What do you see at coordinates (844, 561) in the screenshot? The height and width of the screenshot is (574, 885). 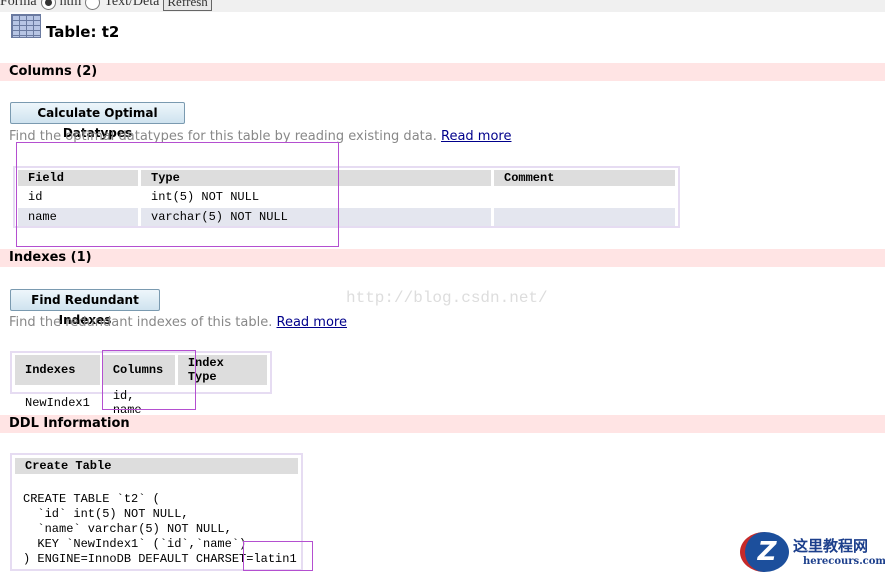 I see `logo-url: herecours.com` at bounding box center [844, 561].